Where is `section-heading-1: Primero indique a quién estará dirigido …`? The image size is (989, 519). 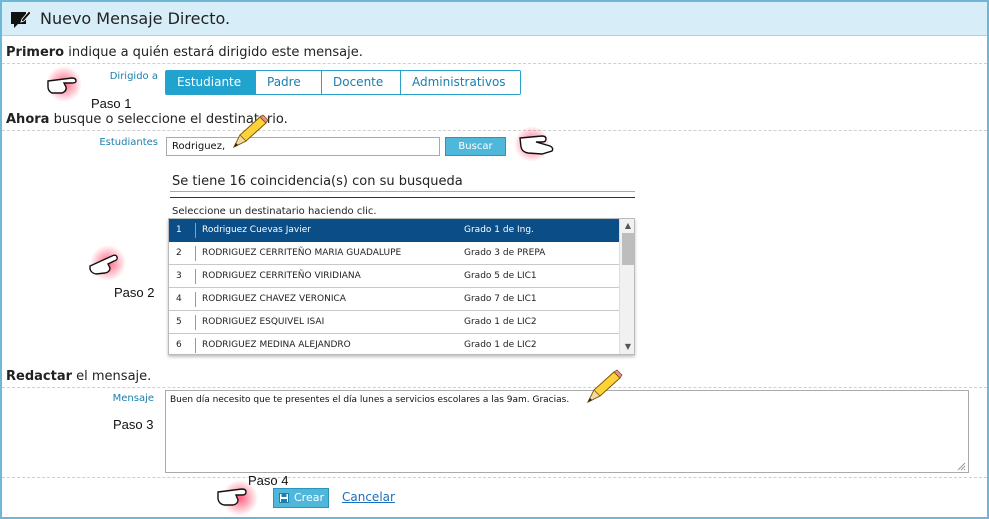
section-heading-1: Primero indique a quién estará dirigido … is located at coordinates (184, 52).